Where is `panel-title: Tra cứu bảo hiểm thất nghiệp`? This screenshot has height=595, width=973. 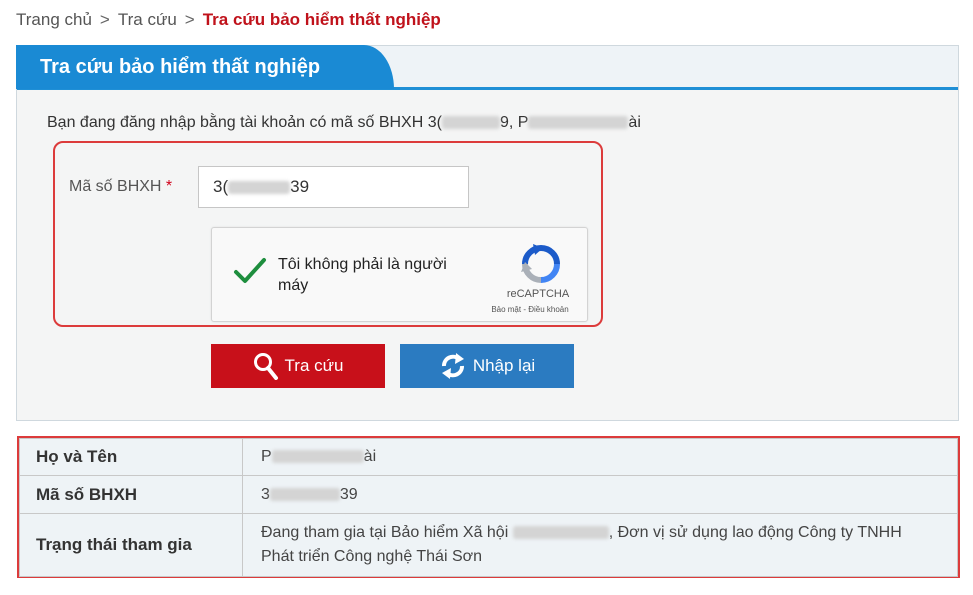
panel-title: Tra cứu bảo hiểm thất nghiệp is located at coordinates (205, 67).